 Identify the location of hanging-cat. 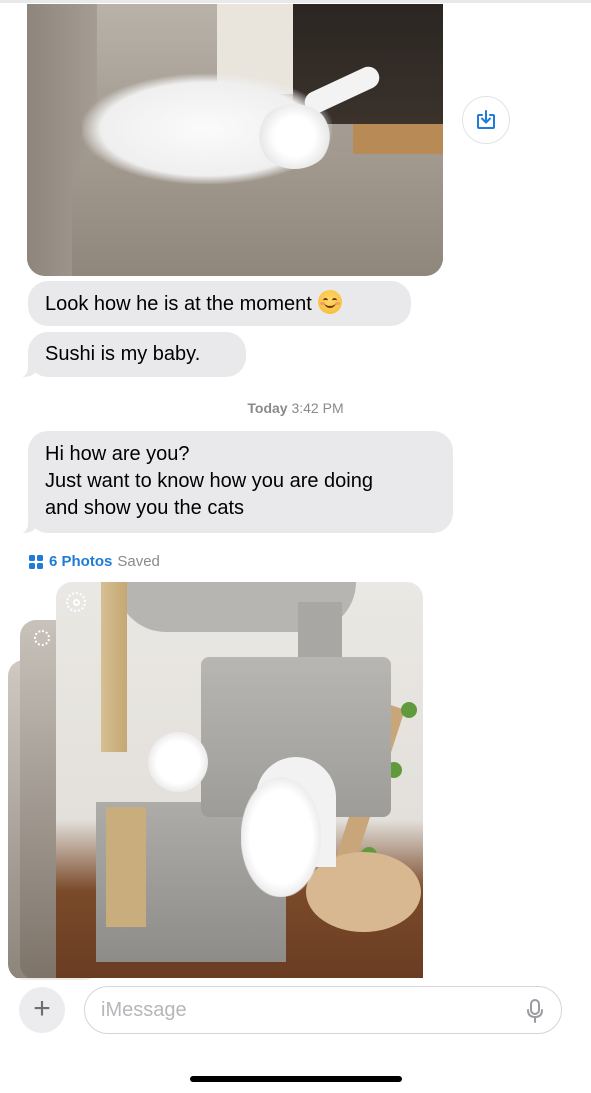
(281, 837).